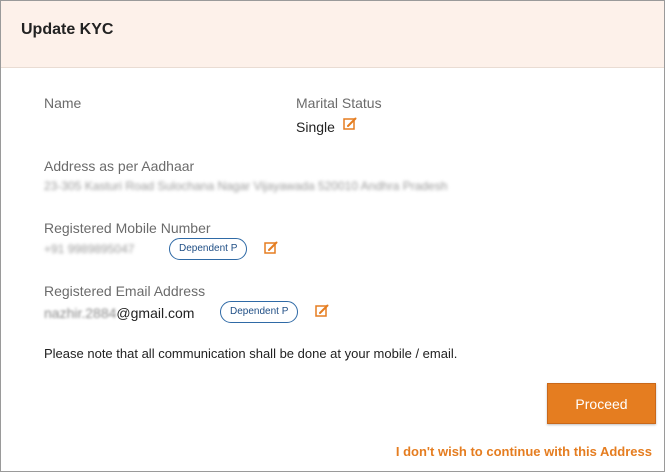  I want to click on email-suffix: @gmail.com, so click(155, 313).